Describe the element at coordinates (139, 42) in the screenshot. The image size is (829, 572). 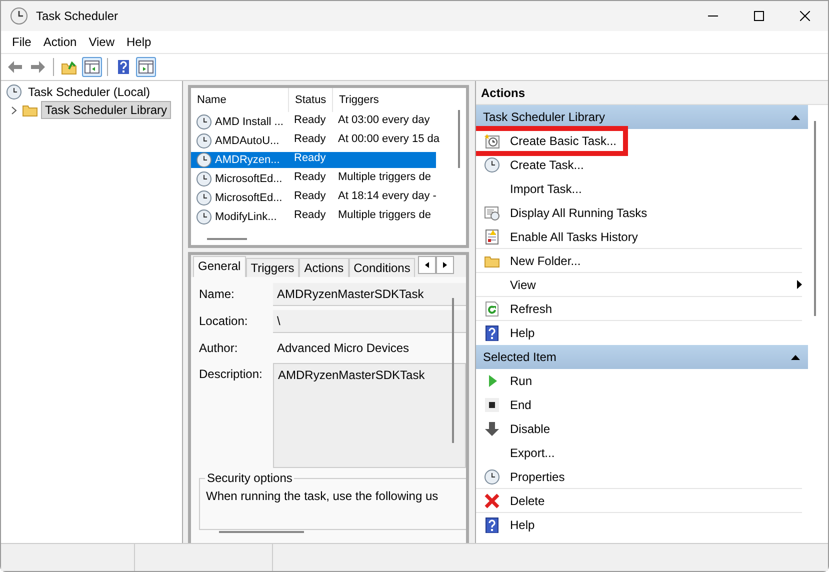
I see `menu-item: Help` at that location.